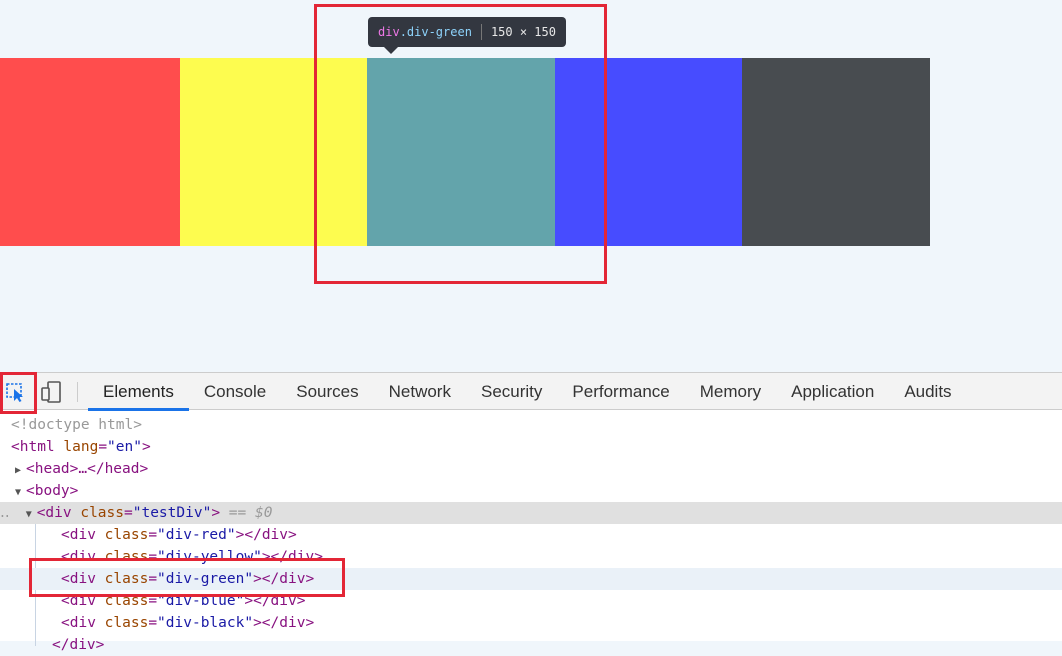 The width and height of the screenshot is (1062, 656). What do you see at coordinates (420, 391) in the screenshot?
I see `tab-network: Network` at bounding box center [420, 391].